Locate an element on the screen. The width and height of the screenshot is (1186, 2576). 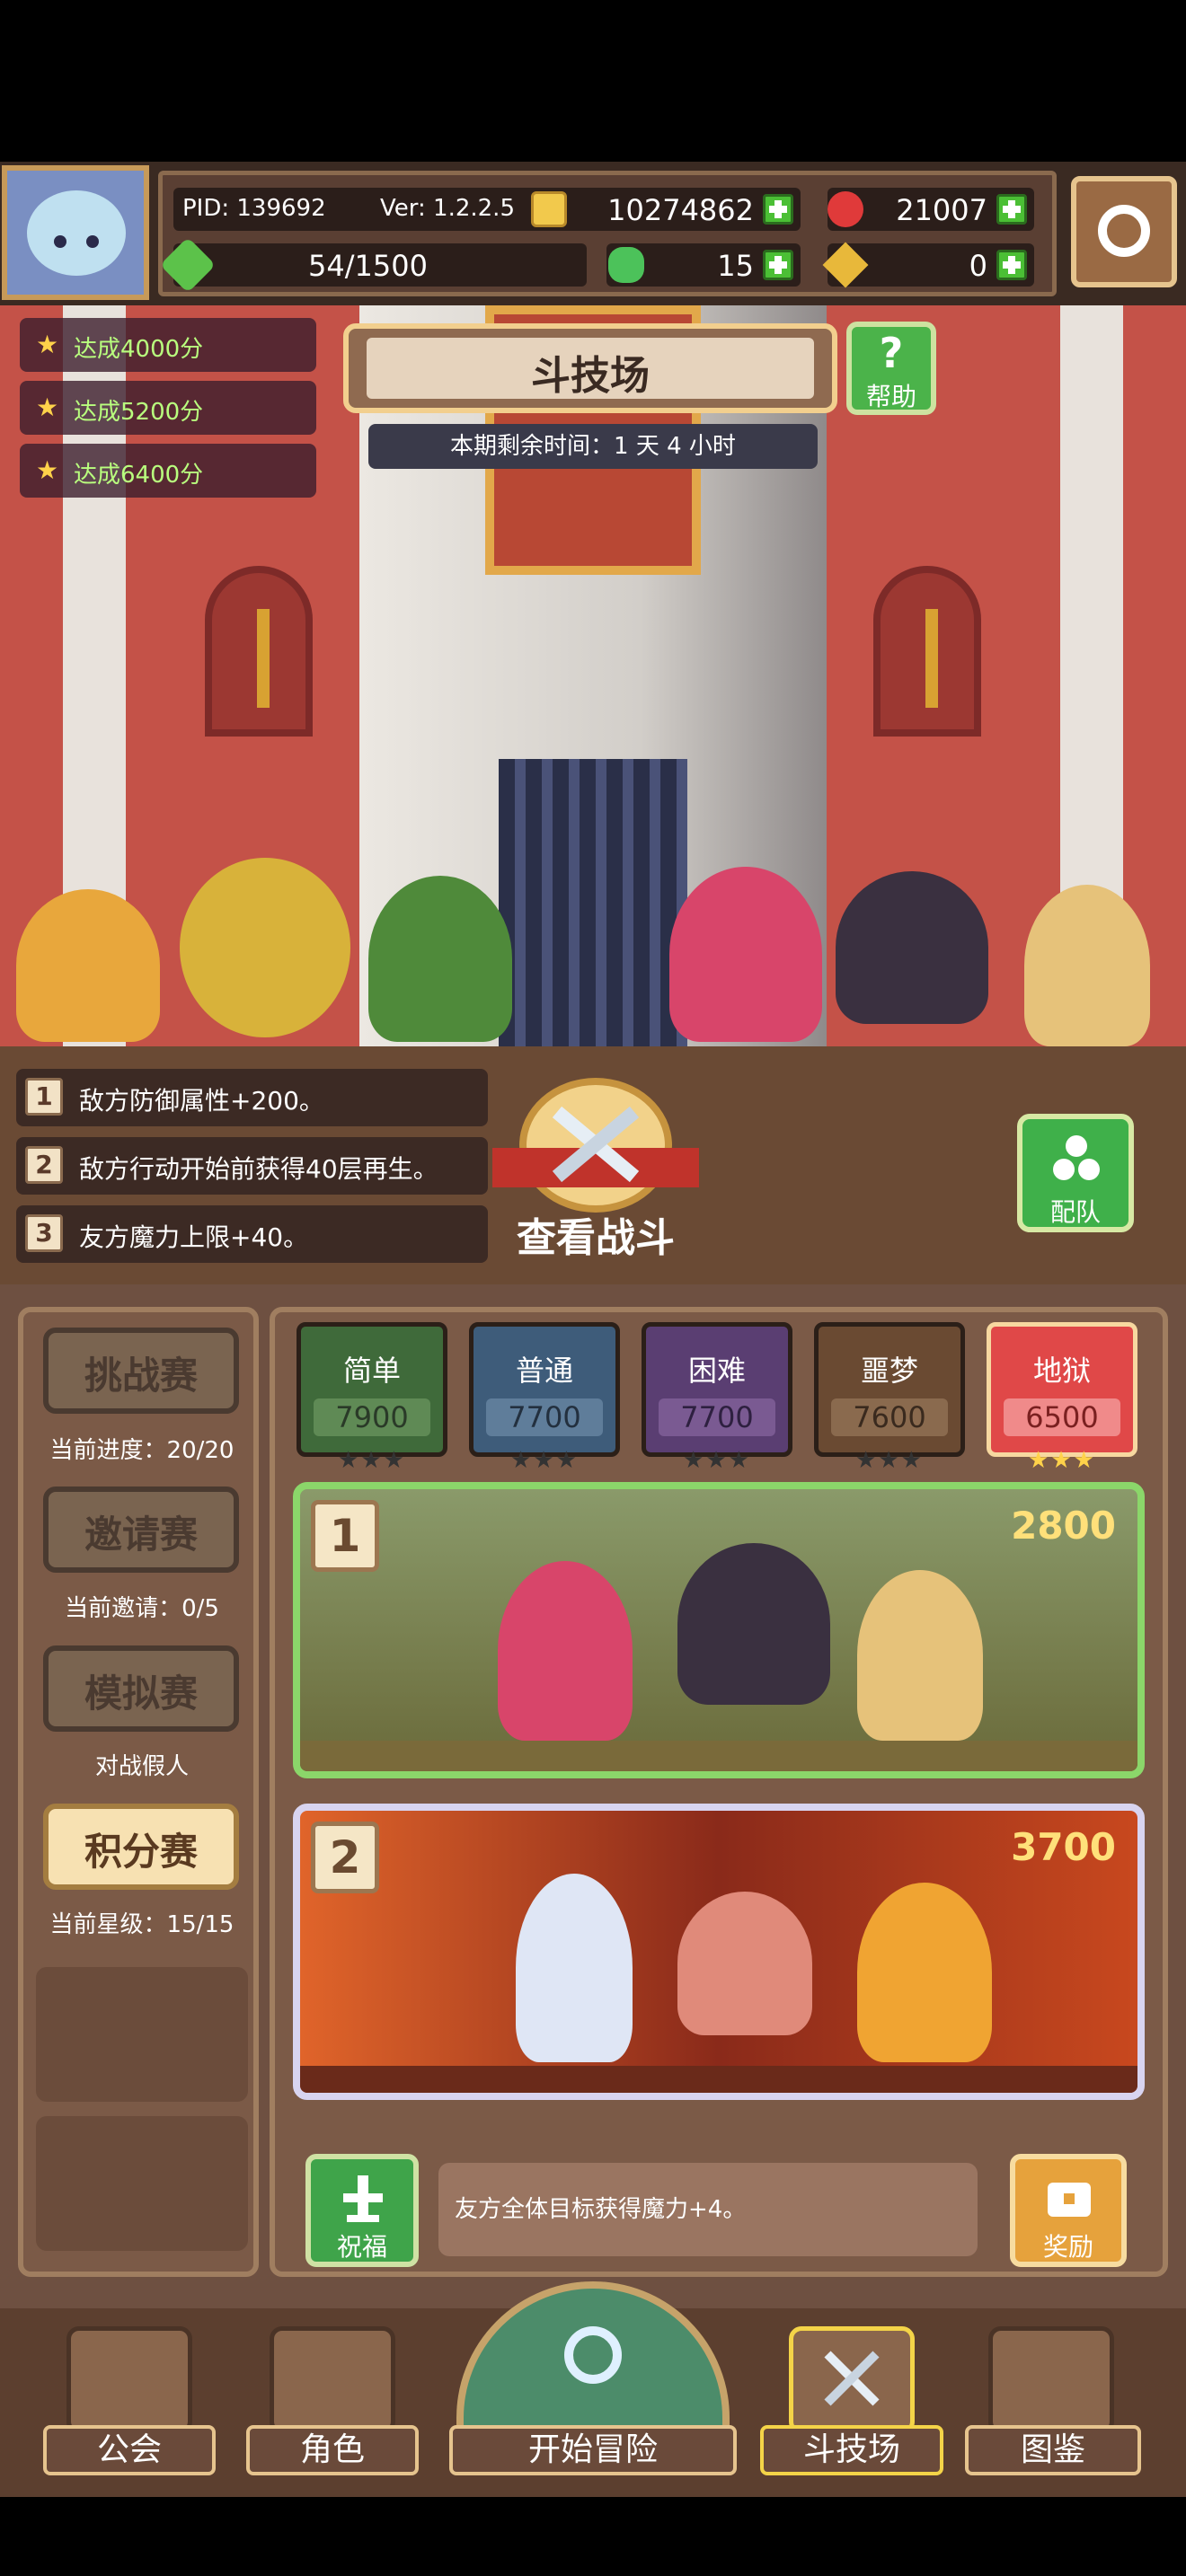
mode-invite-button: 邀请赛 is located at coordinates (141, 1529).